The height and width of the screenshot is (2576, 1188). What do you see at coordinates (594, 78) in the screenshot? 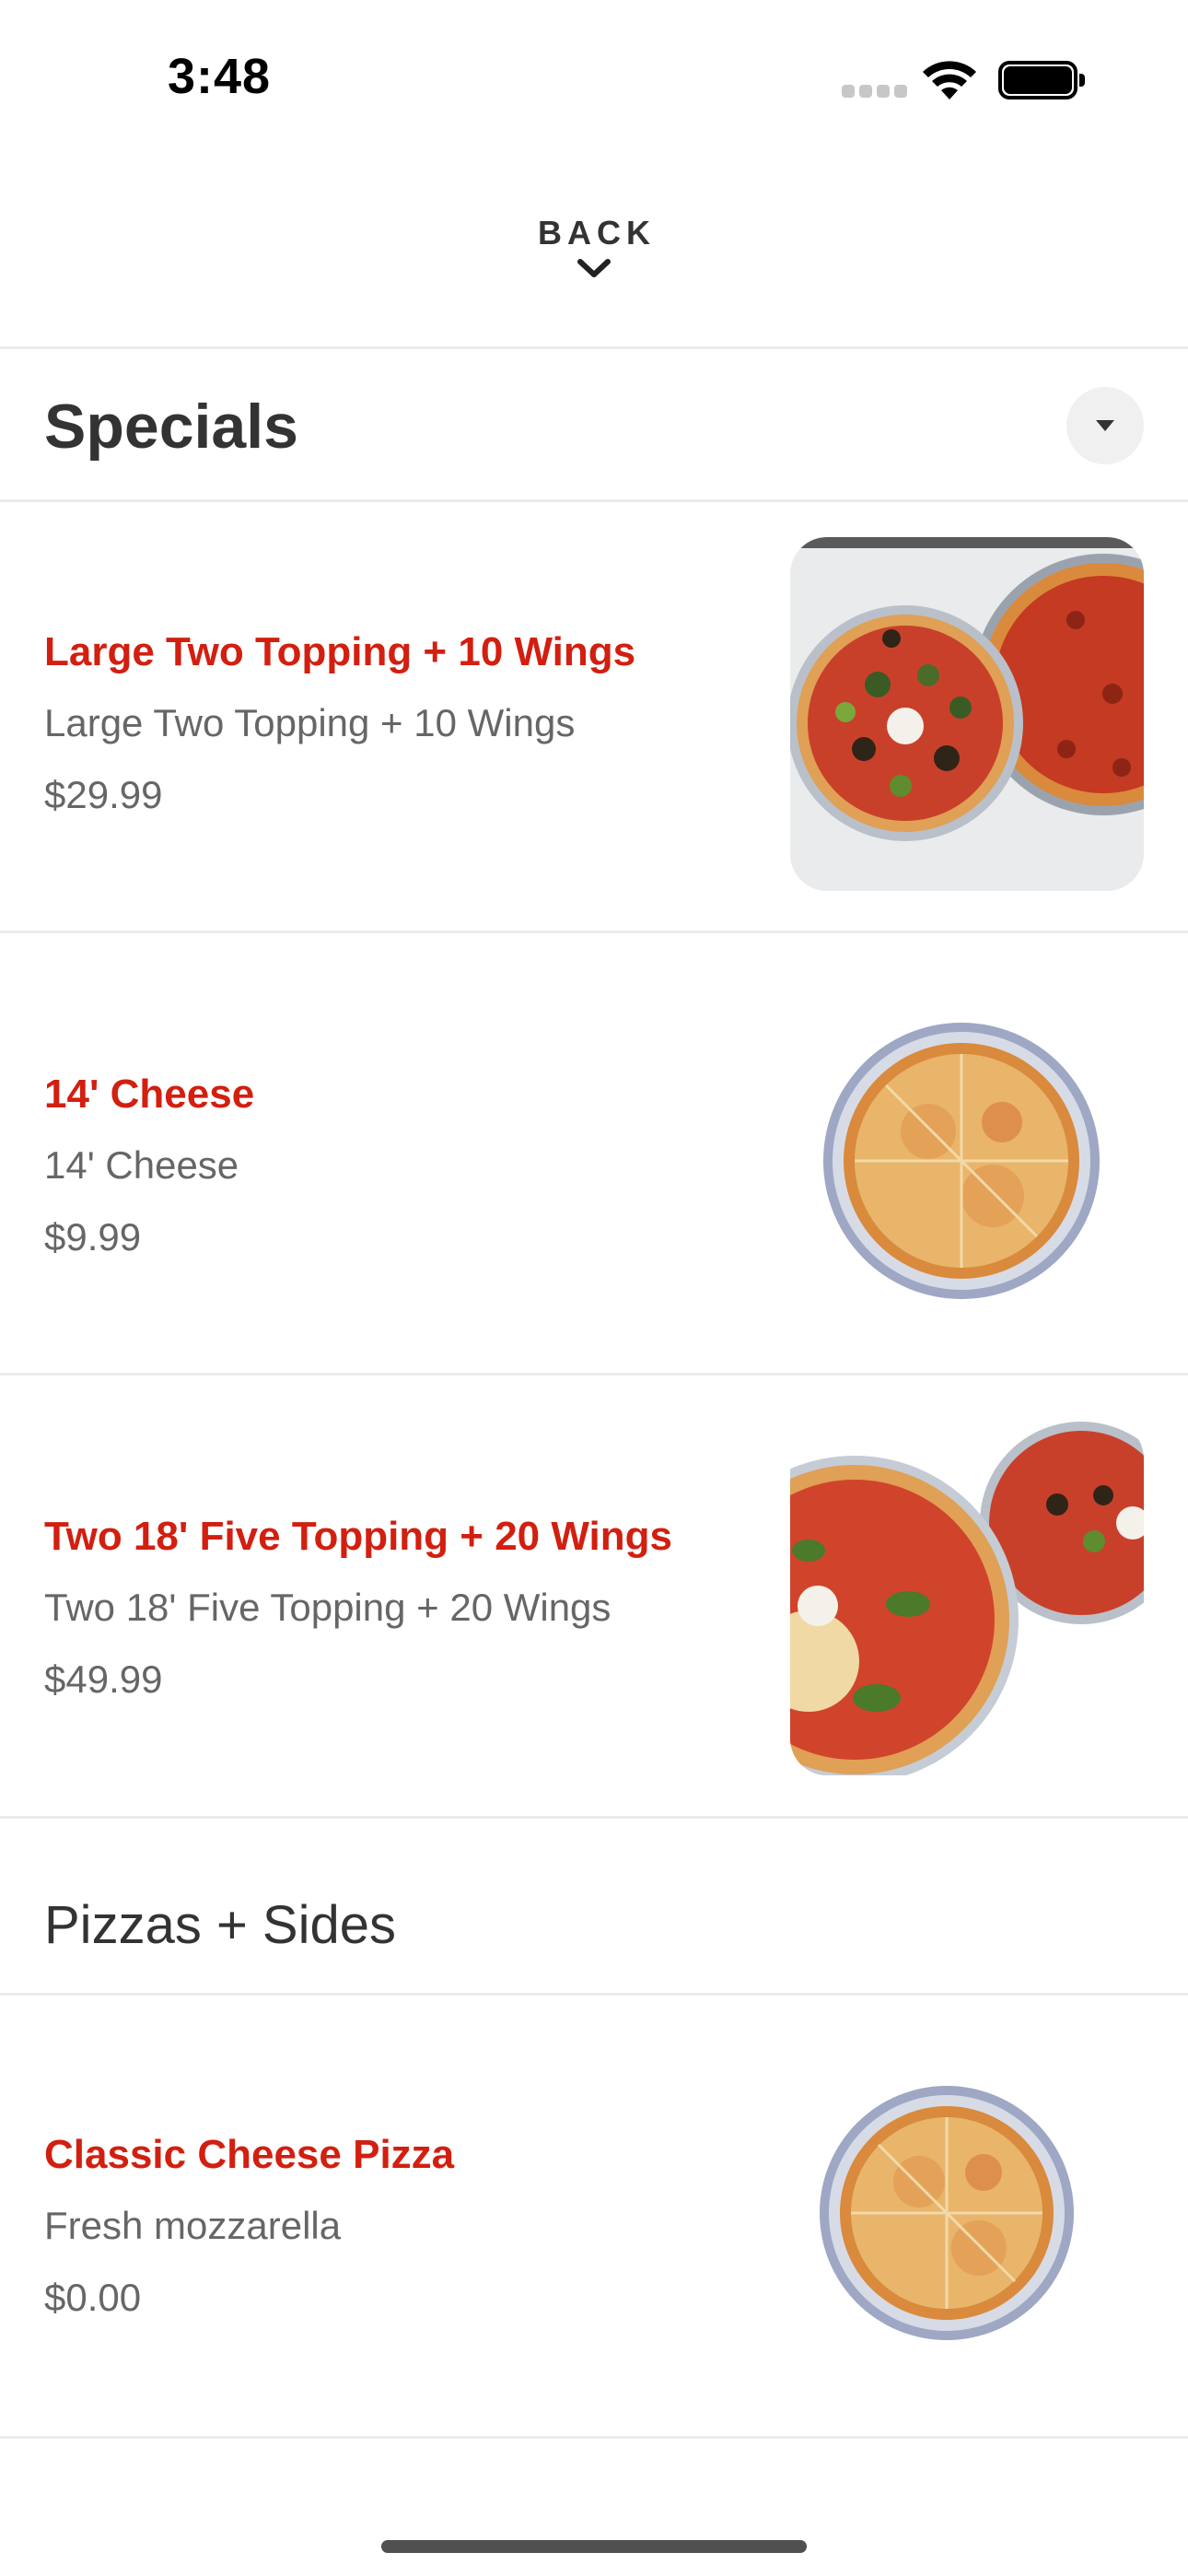
I see `status-bar: 3:48` at bounding box center [594, 78].